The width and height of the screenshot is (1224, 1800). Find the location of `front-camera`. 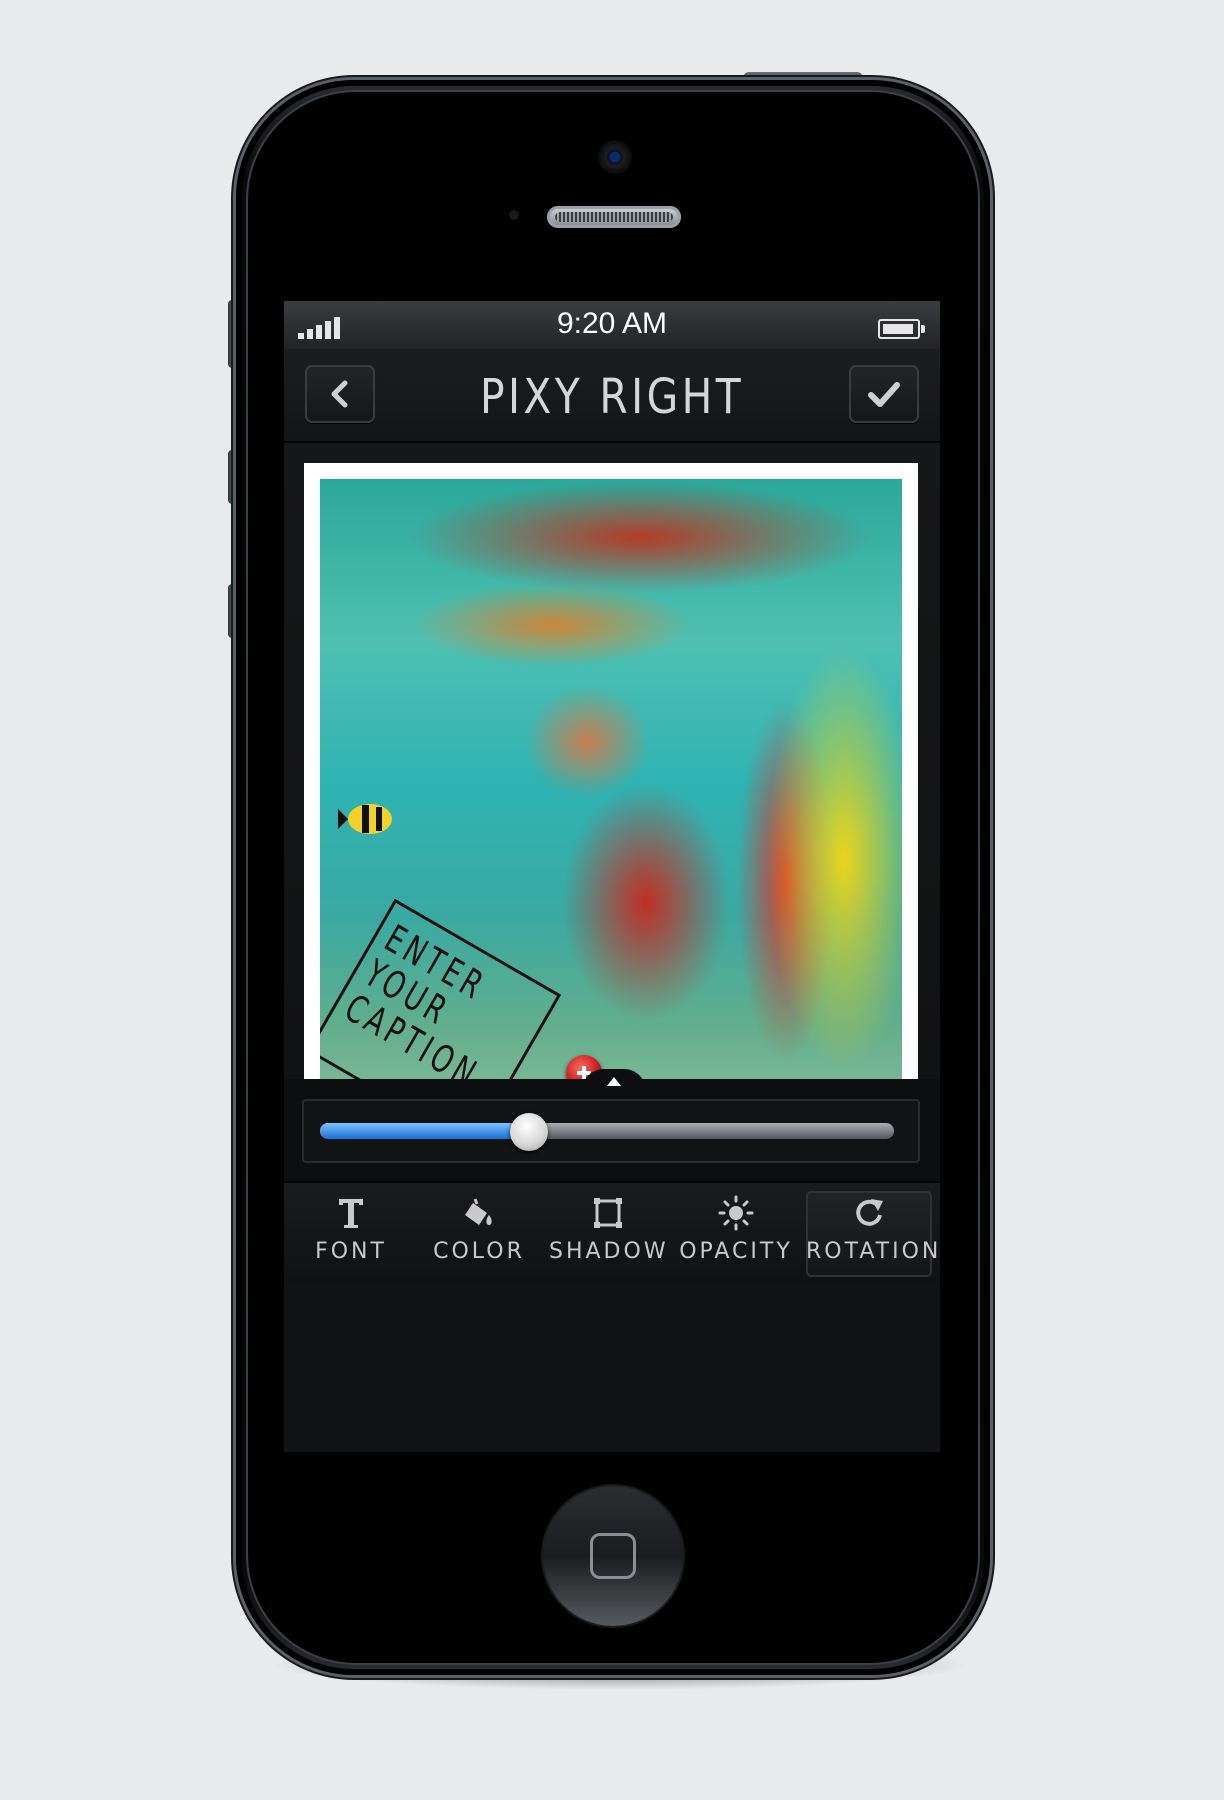

front-camera is located at coordinates (615, 157).